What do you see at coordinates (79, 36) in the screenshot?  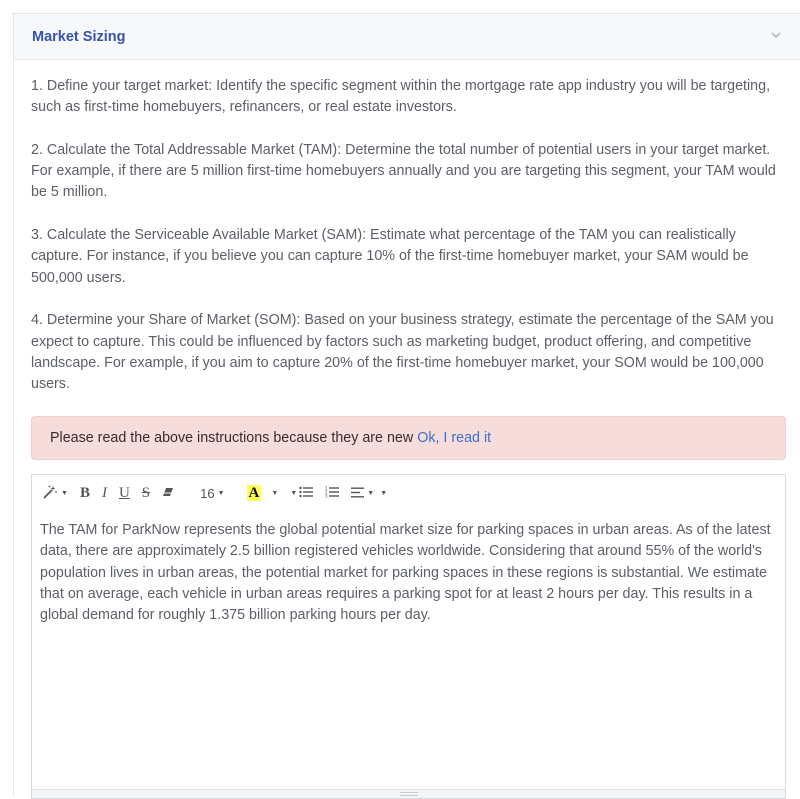 I see `panel-title: Market Sizing` at bounding box center [79, 36].